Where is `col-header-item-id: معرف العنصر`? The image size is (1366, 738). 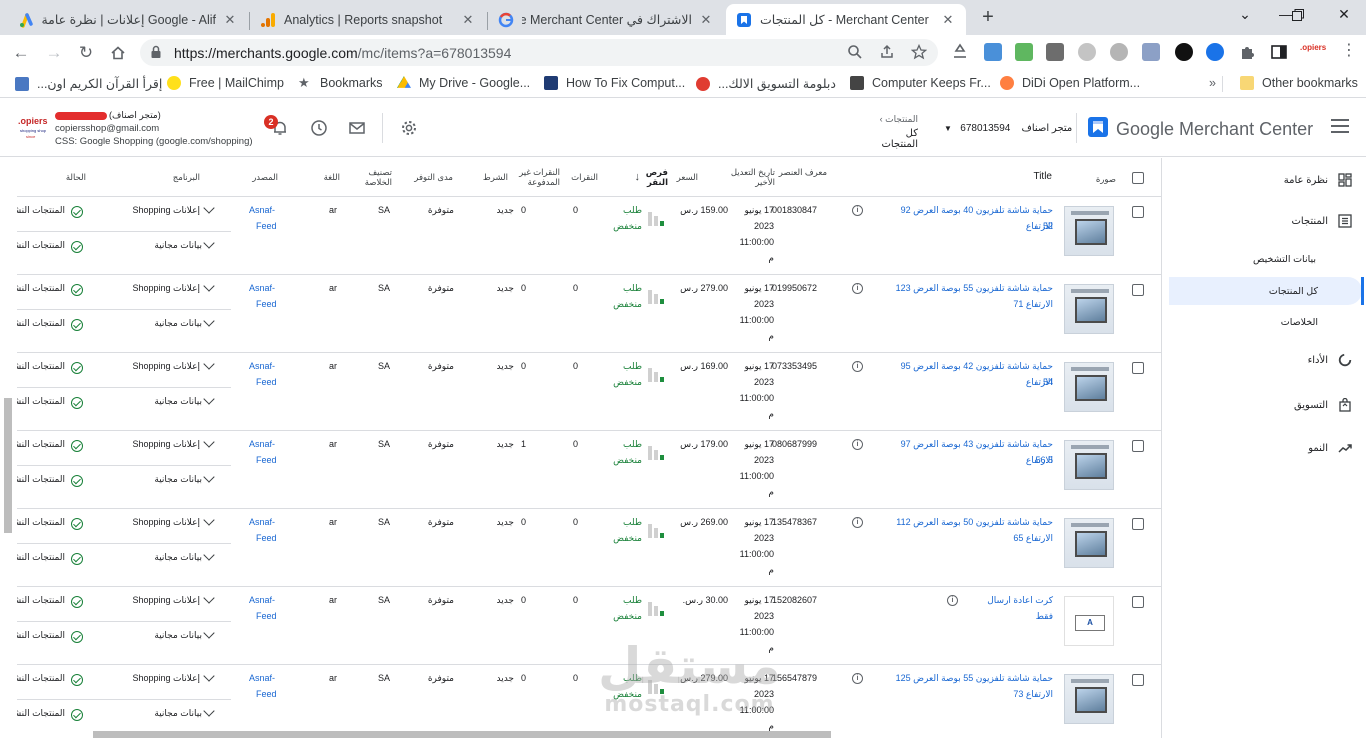 col-header-item-id: معرف العنصر is located at coordinates (799, 172).